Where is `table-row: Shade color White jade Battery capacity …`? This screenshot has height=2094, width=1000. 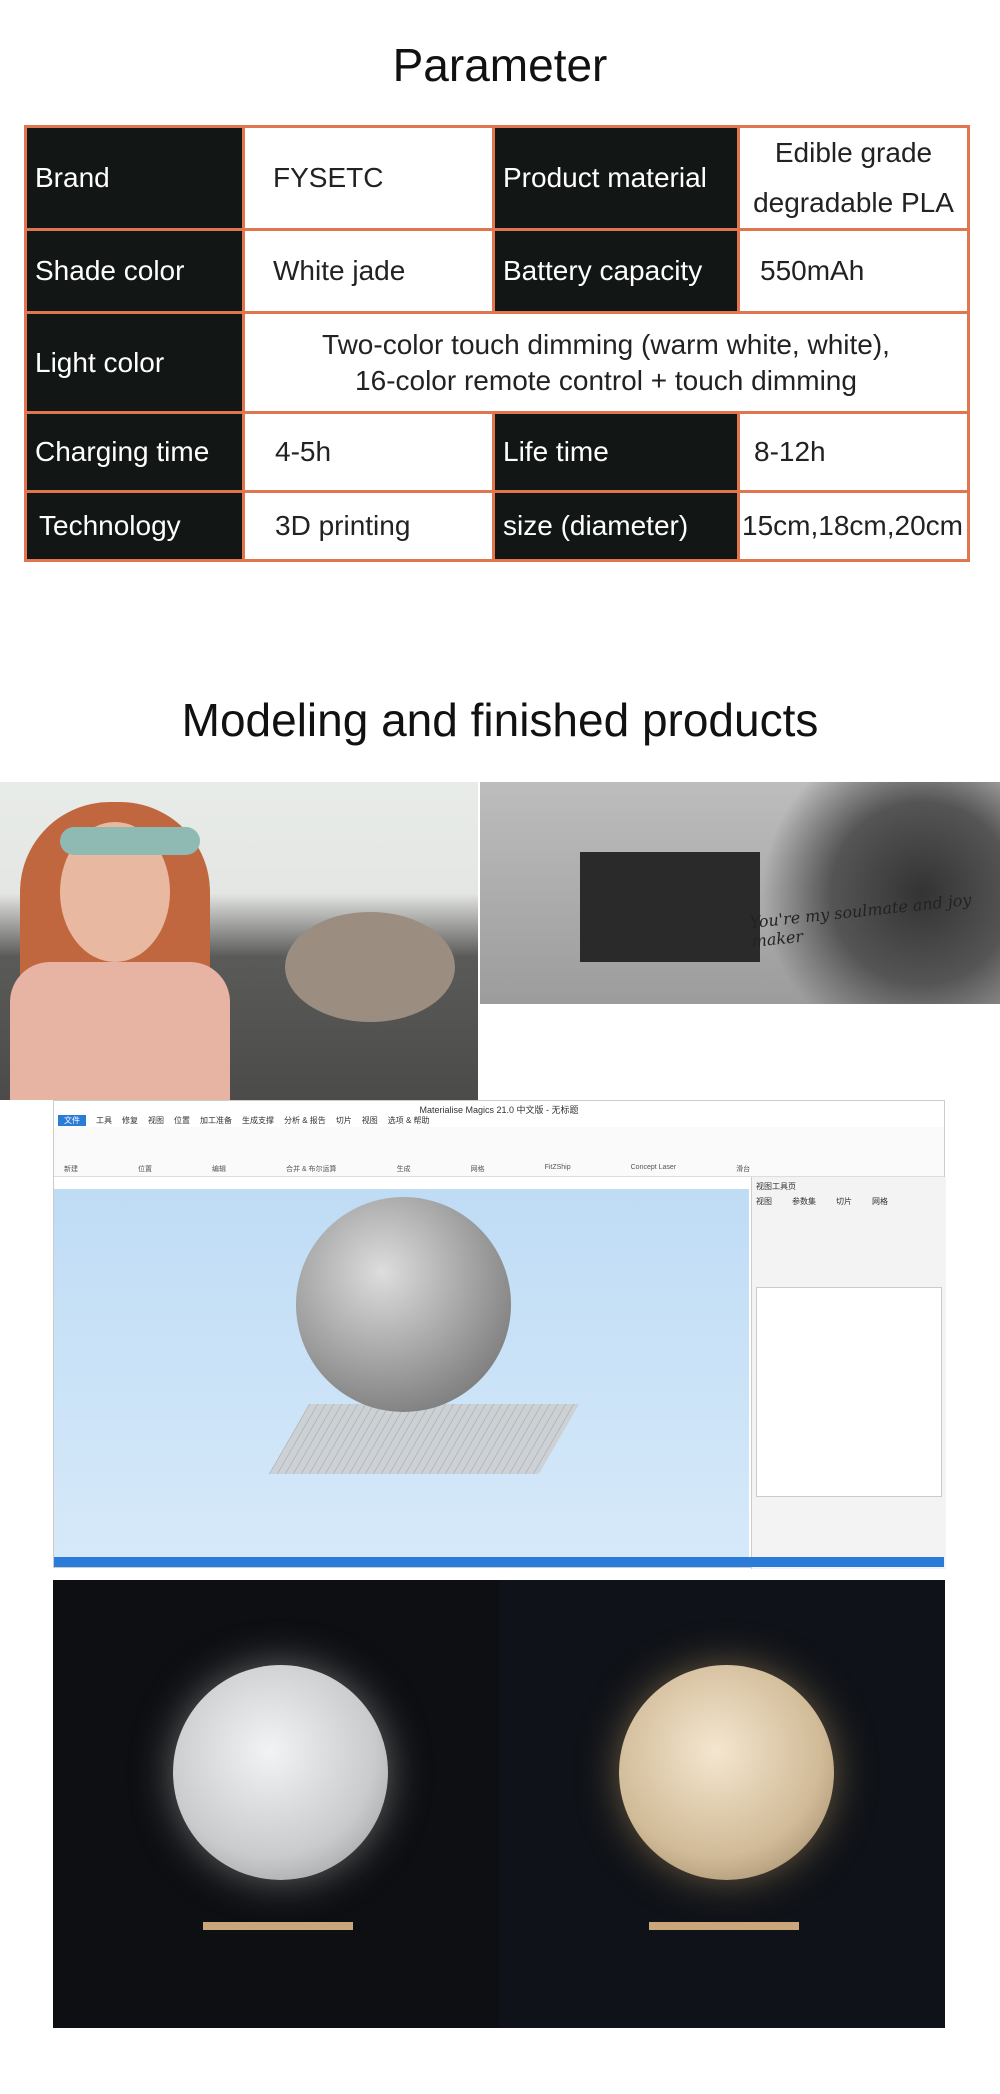 table-row: Shade color White jade Battery capacity … is located at coordinates (497, 271).